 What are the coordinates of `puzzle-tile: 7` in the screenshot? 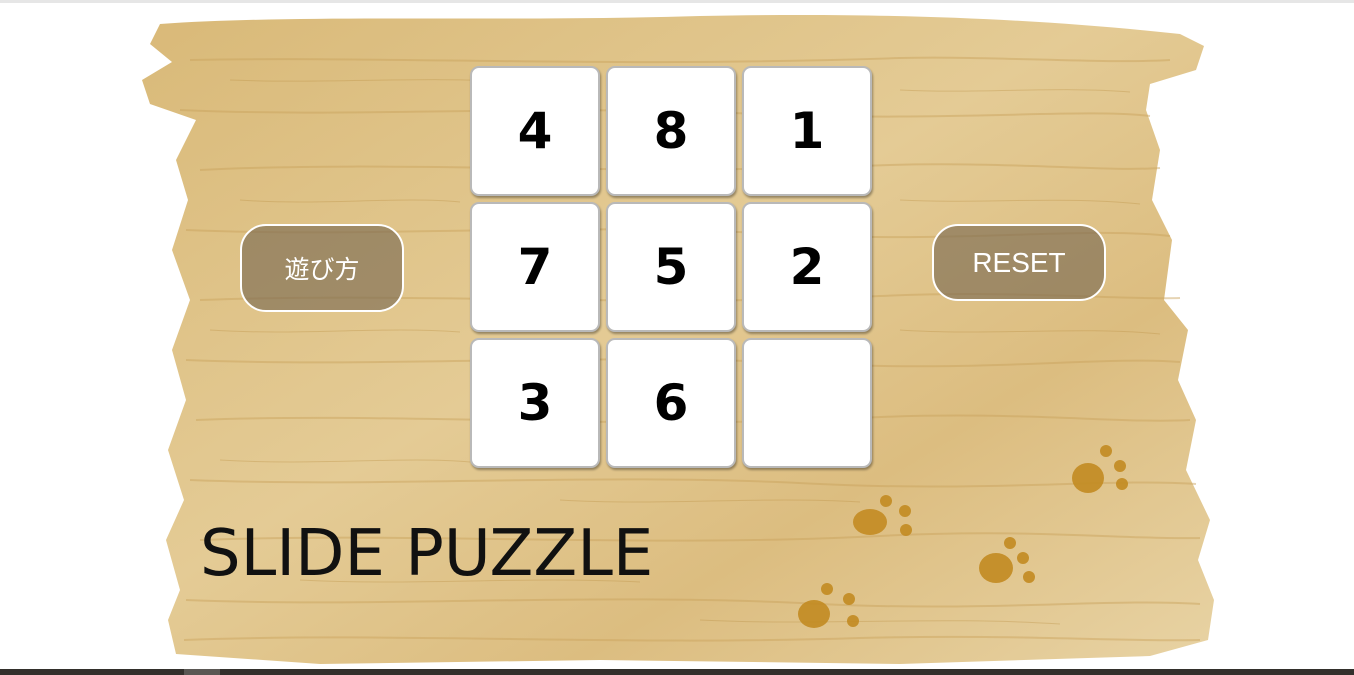 It's located at (535, 267).